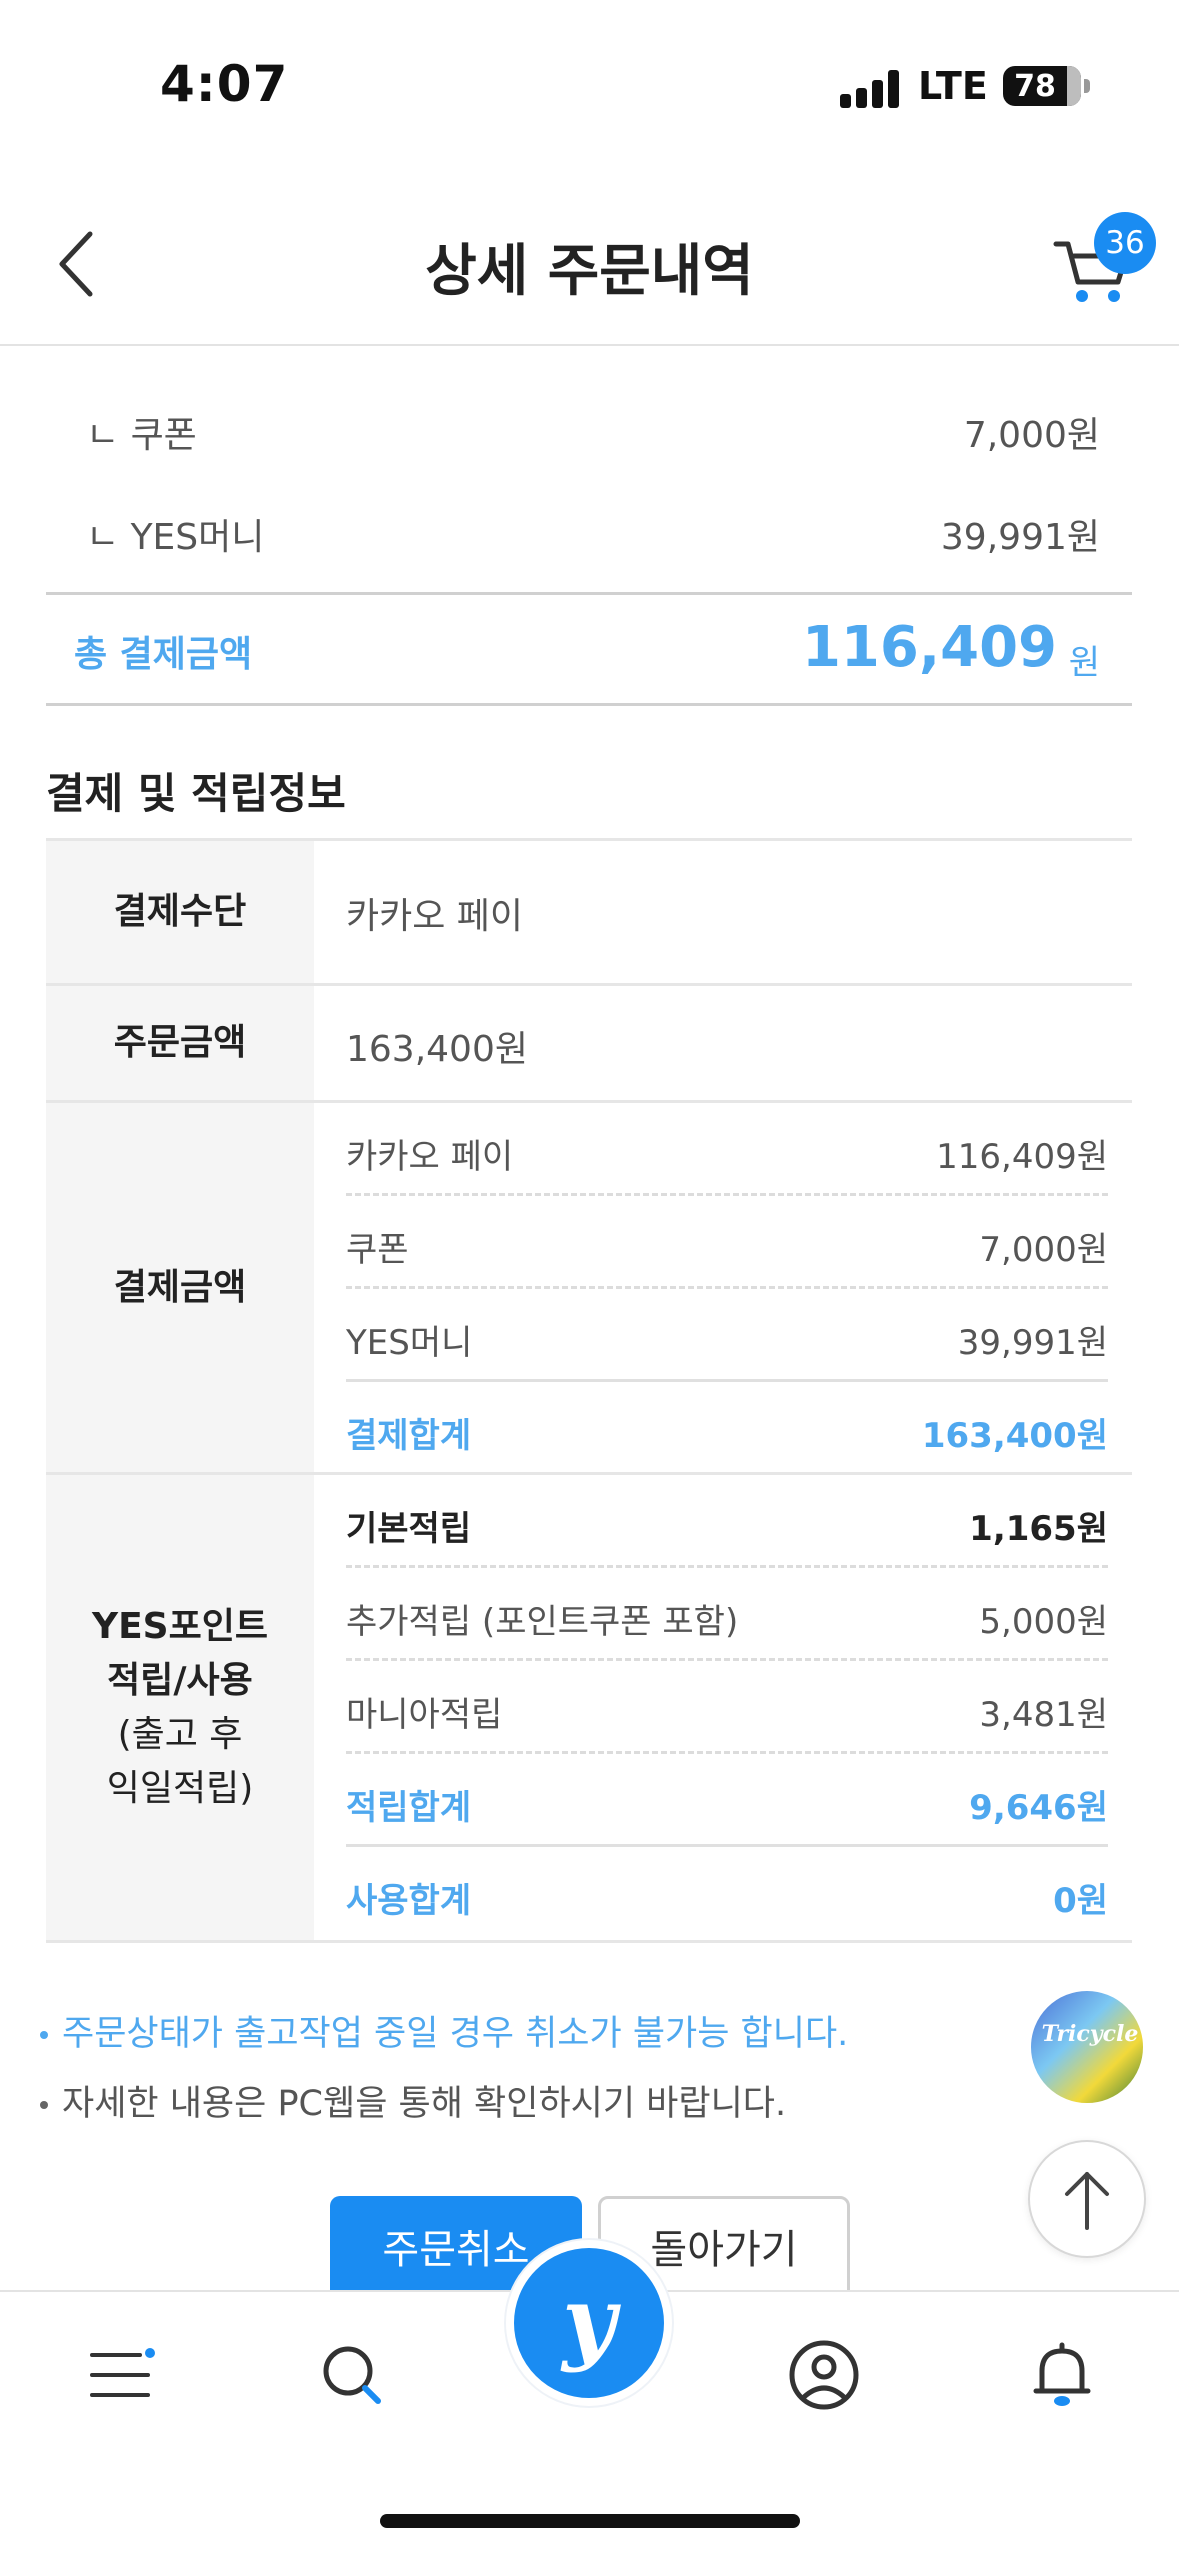  Describe the element at coordinates (824, 2375) in the screenshot. I see `my-page-icon` at that location.